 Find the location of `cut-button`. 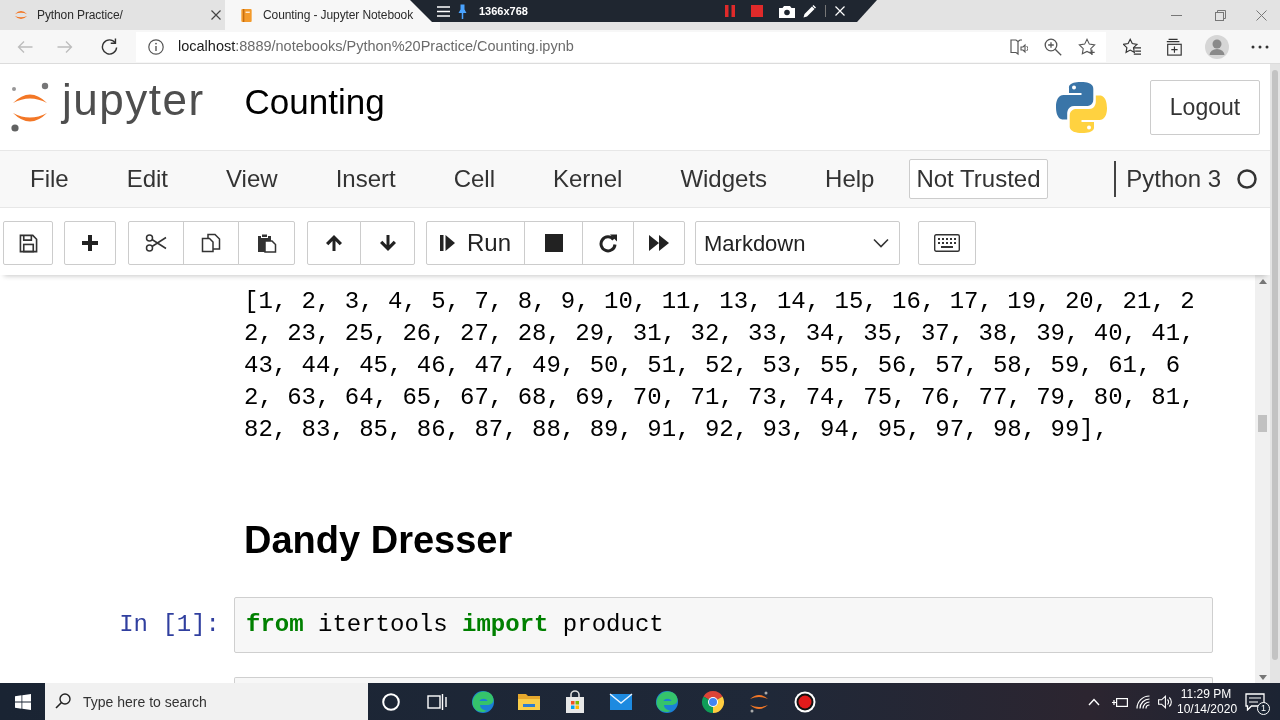

cut-button is located at coordinates (156, 243).